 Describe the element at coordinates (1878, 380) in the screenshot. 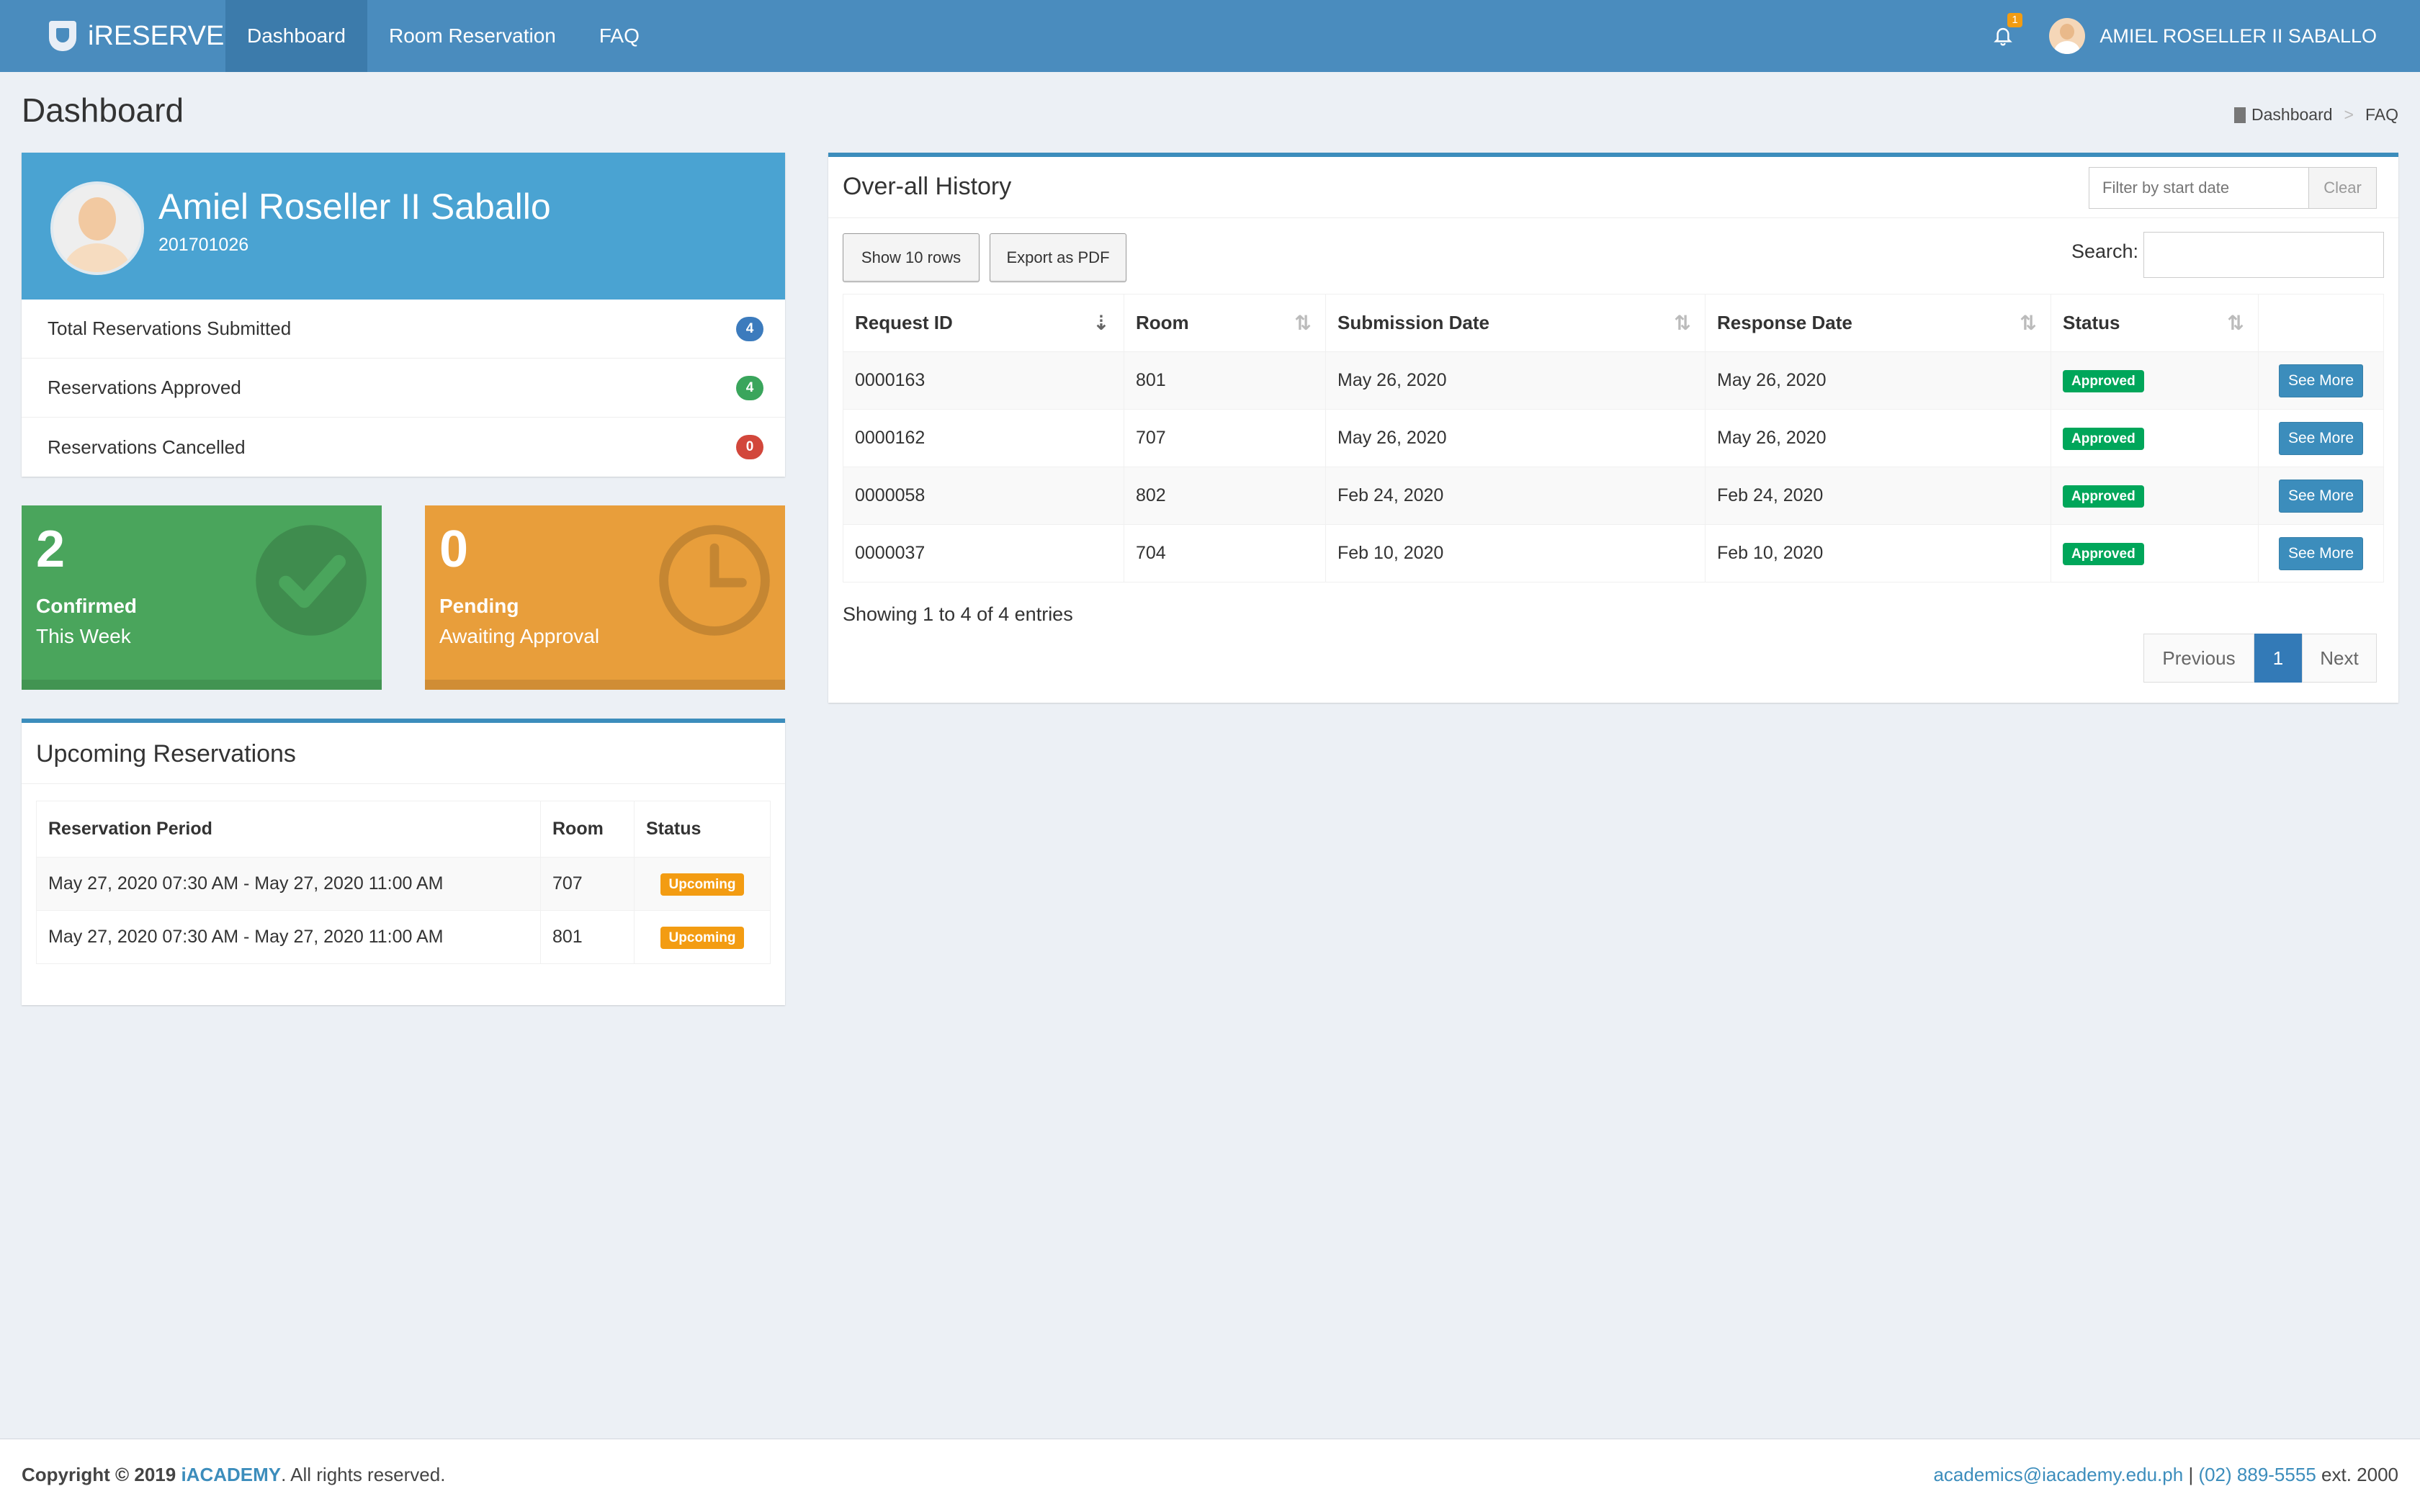

I see `response-date: May 26, 2020` at that location.